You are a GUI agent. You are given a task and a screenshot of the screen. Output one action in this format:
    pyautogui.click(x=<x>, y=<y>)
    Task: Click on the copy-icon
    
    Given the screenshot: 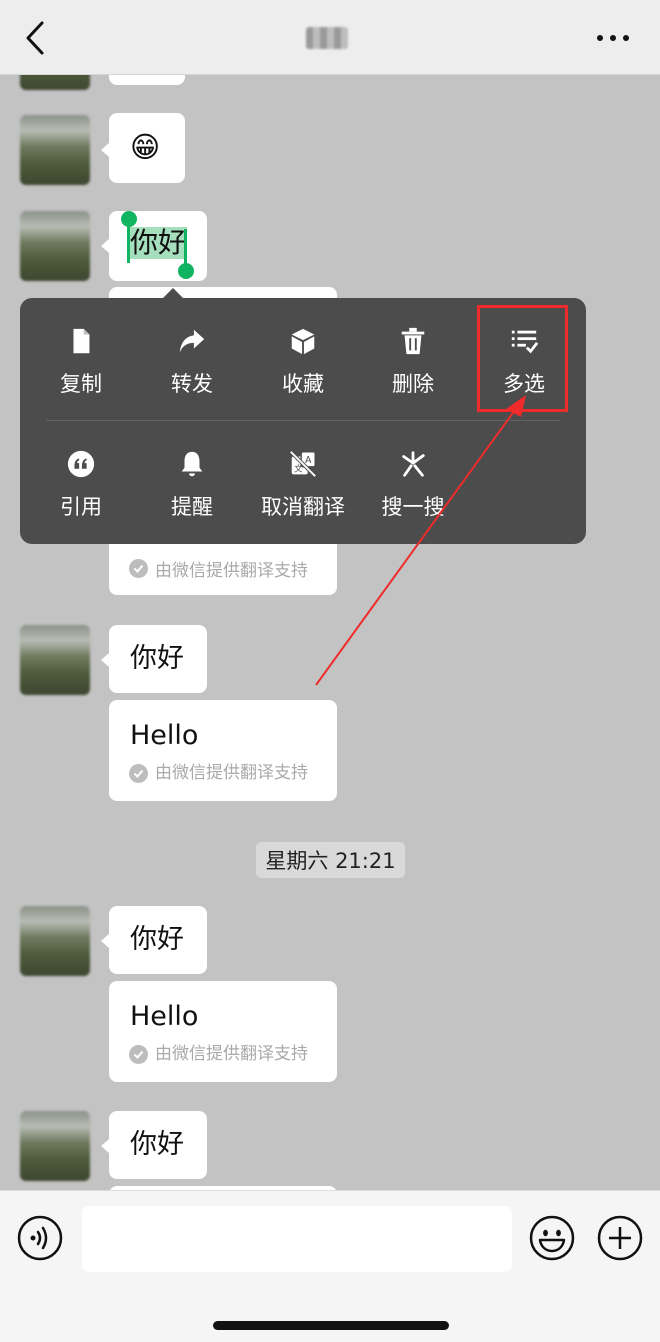 What is the action you would take?
    pyautogui.click(x=81, y=341)
    